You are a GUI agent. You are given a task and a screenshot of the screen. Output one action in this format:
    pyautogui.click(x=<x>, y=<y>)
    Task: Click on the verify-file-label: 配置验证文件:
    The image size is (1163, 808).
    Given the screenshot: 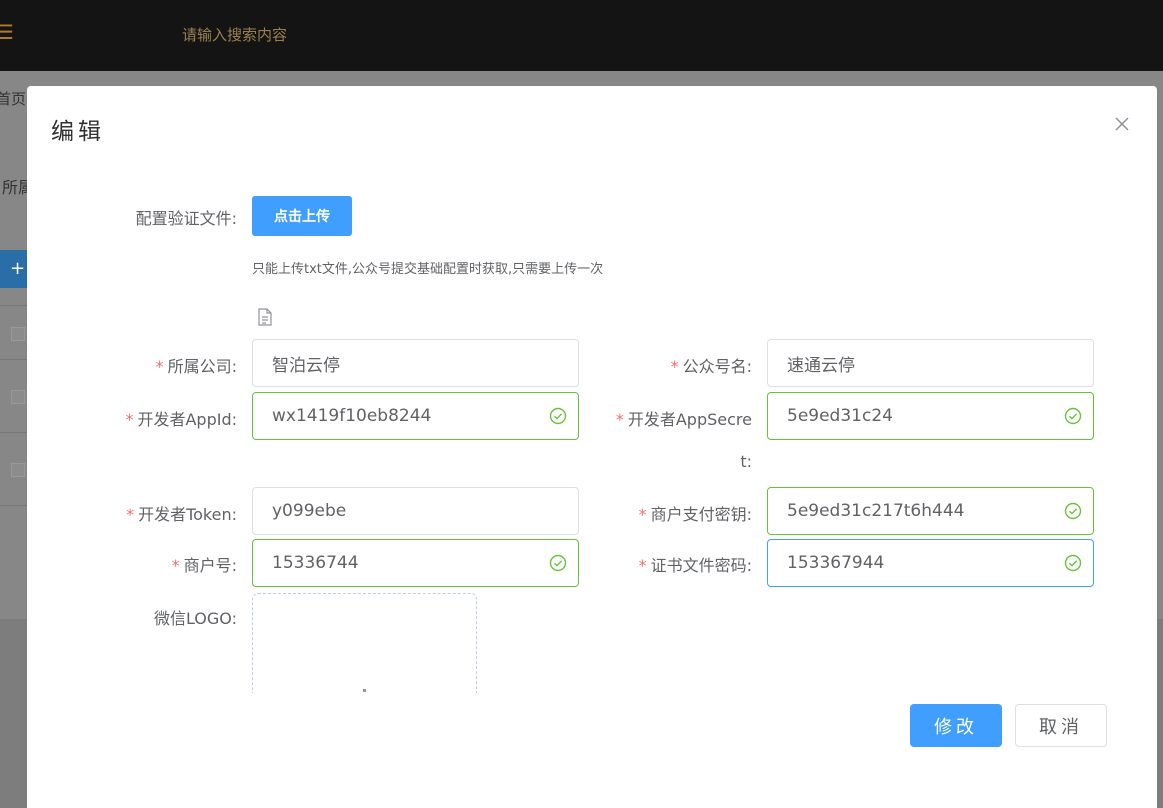 What is the action you would take?
    pyautogui.click(x=186, y=218)
    